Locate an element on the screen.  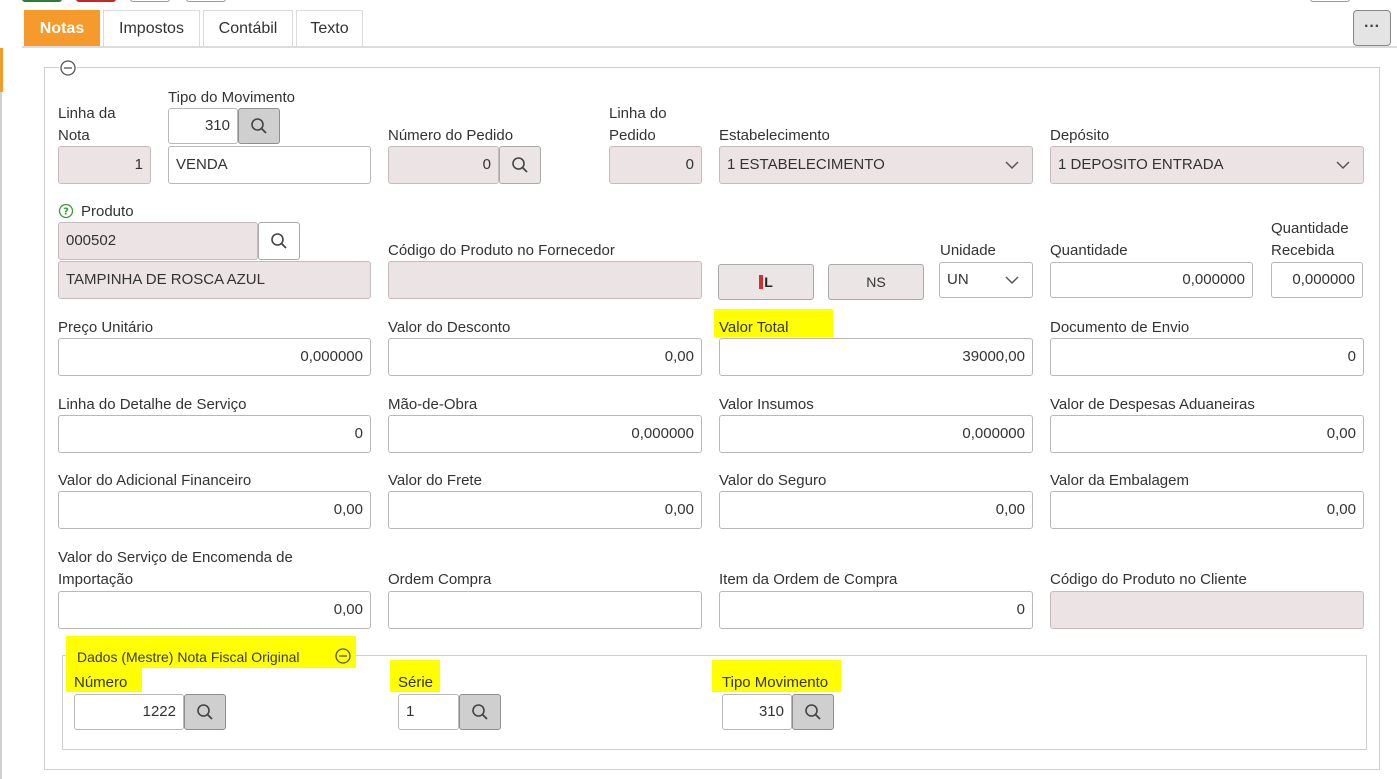
ordem-compra-label: Ordem Compra is located at coordinates (440, 579).